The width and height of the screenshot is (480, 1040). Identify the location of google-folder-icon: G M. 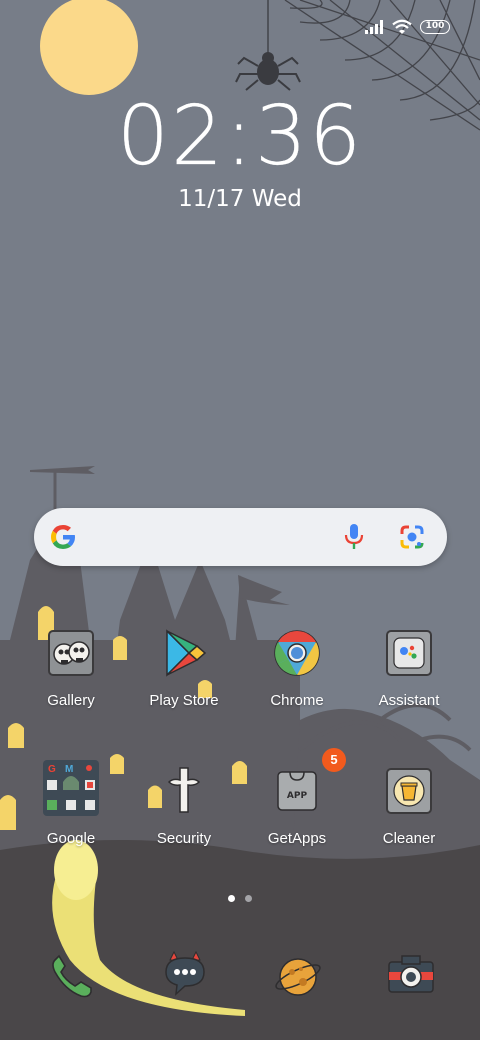
(71, 788).